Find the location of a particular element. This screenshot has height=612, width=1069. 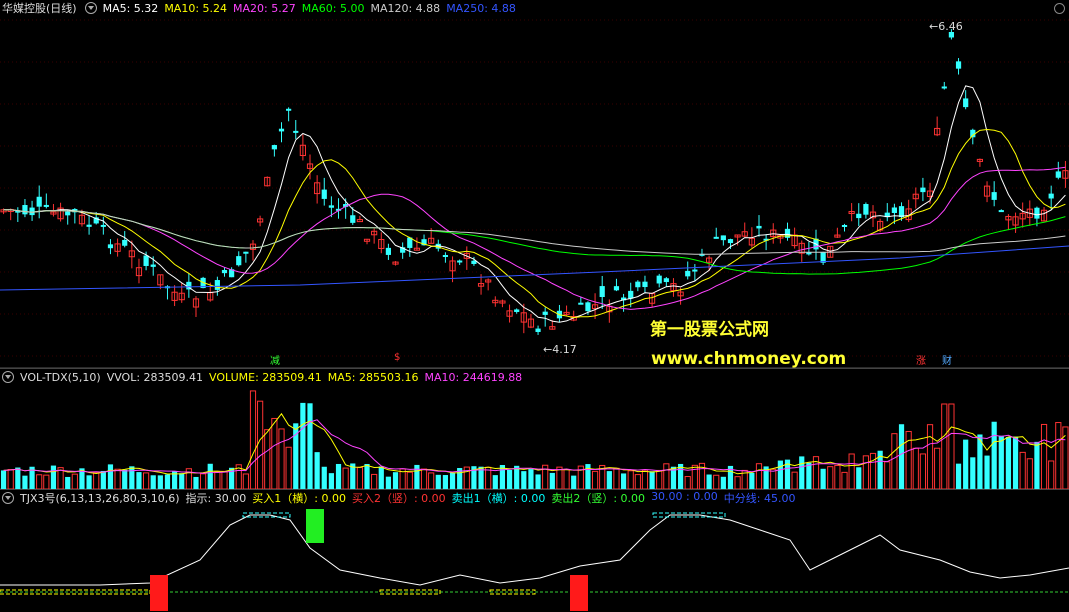

volume-indicator-1: VOLUME: 283509.41 is located at coordinates (265, 377).